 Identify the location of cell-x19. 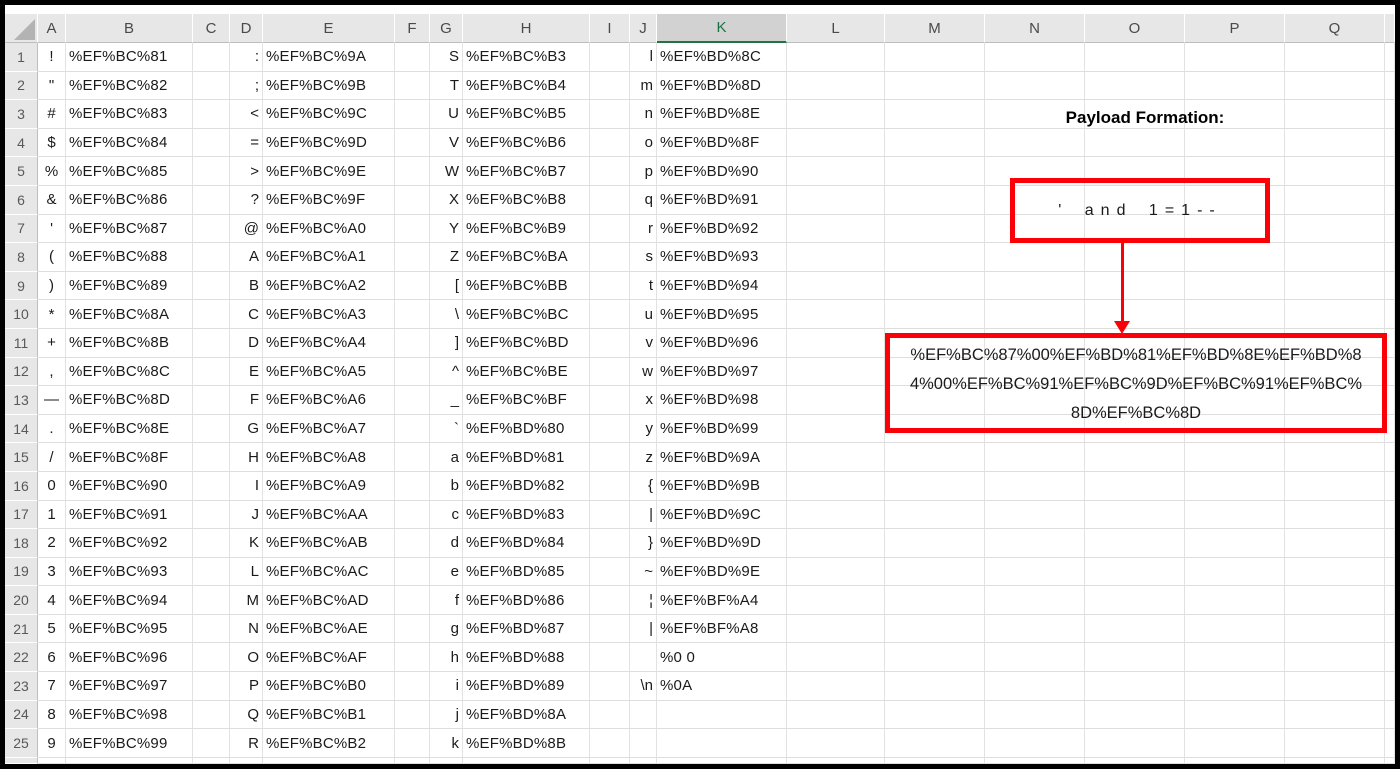
(1390, 572).